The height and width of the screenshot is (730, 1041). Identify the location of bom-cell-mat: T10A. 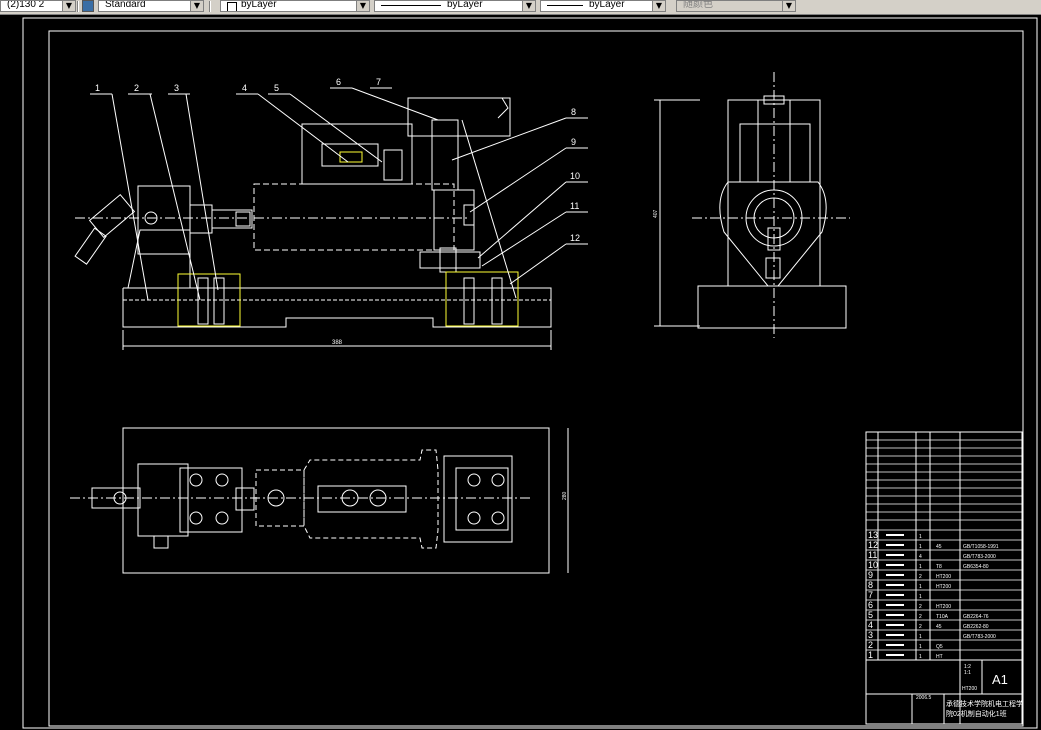
(942, 617).